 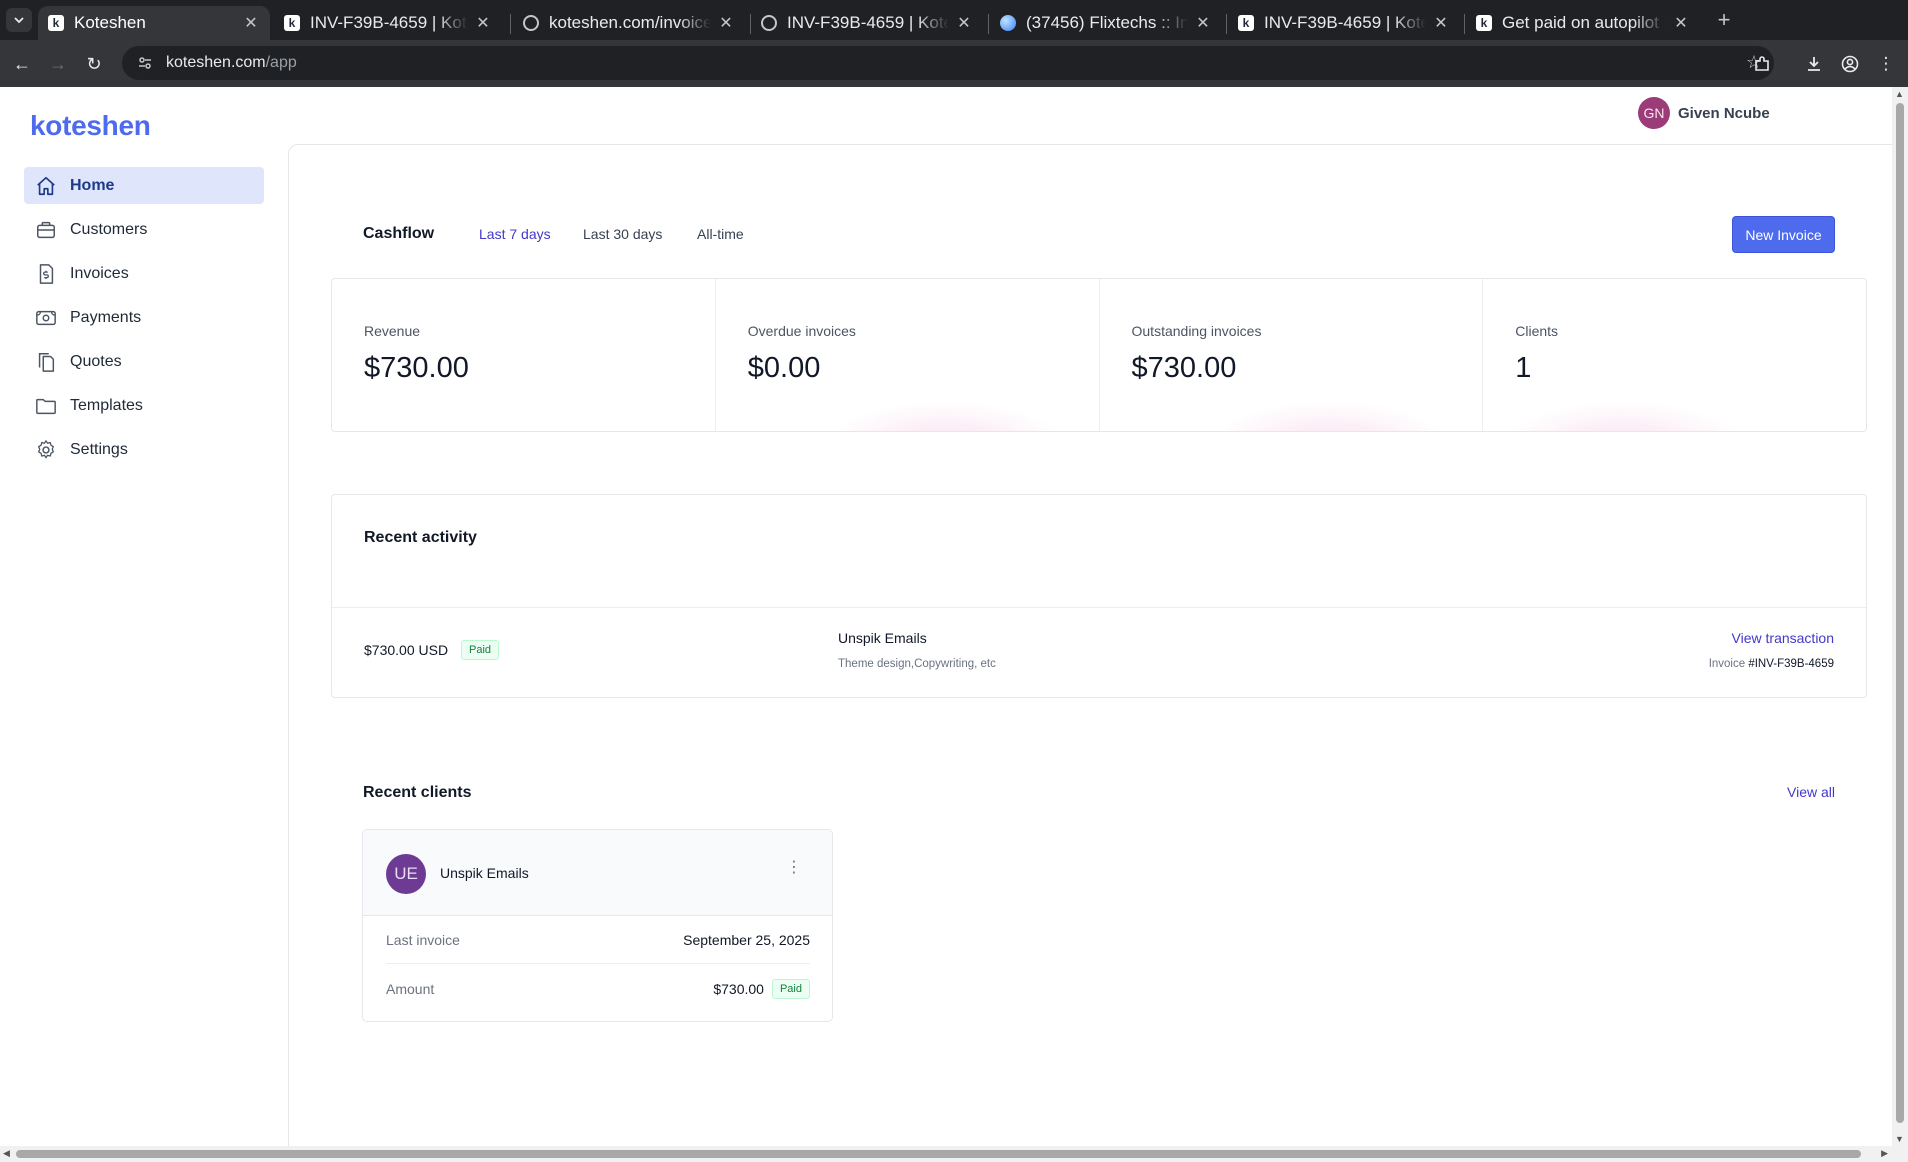 What do you see at coordinates (908, 355) in the screenshot?
I see `stat-overdue-invoices: Overdue invoices $0.00` at bounding box center [908, 355].